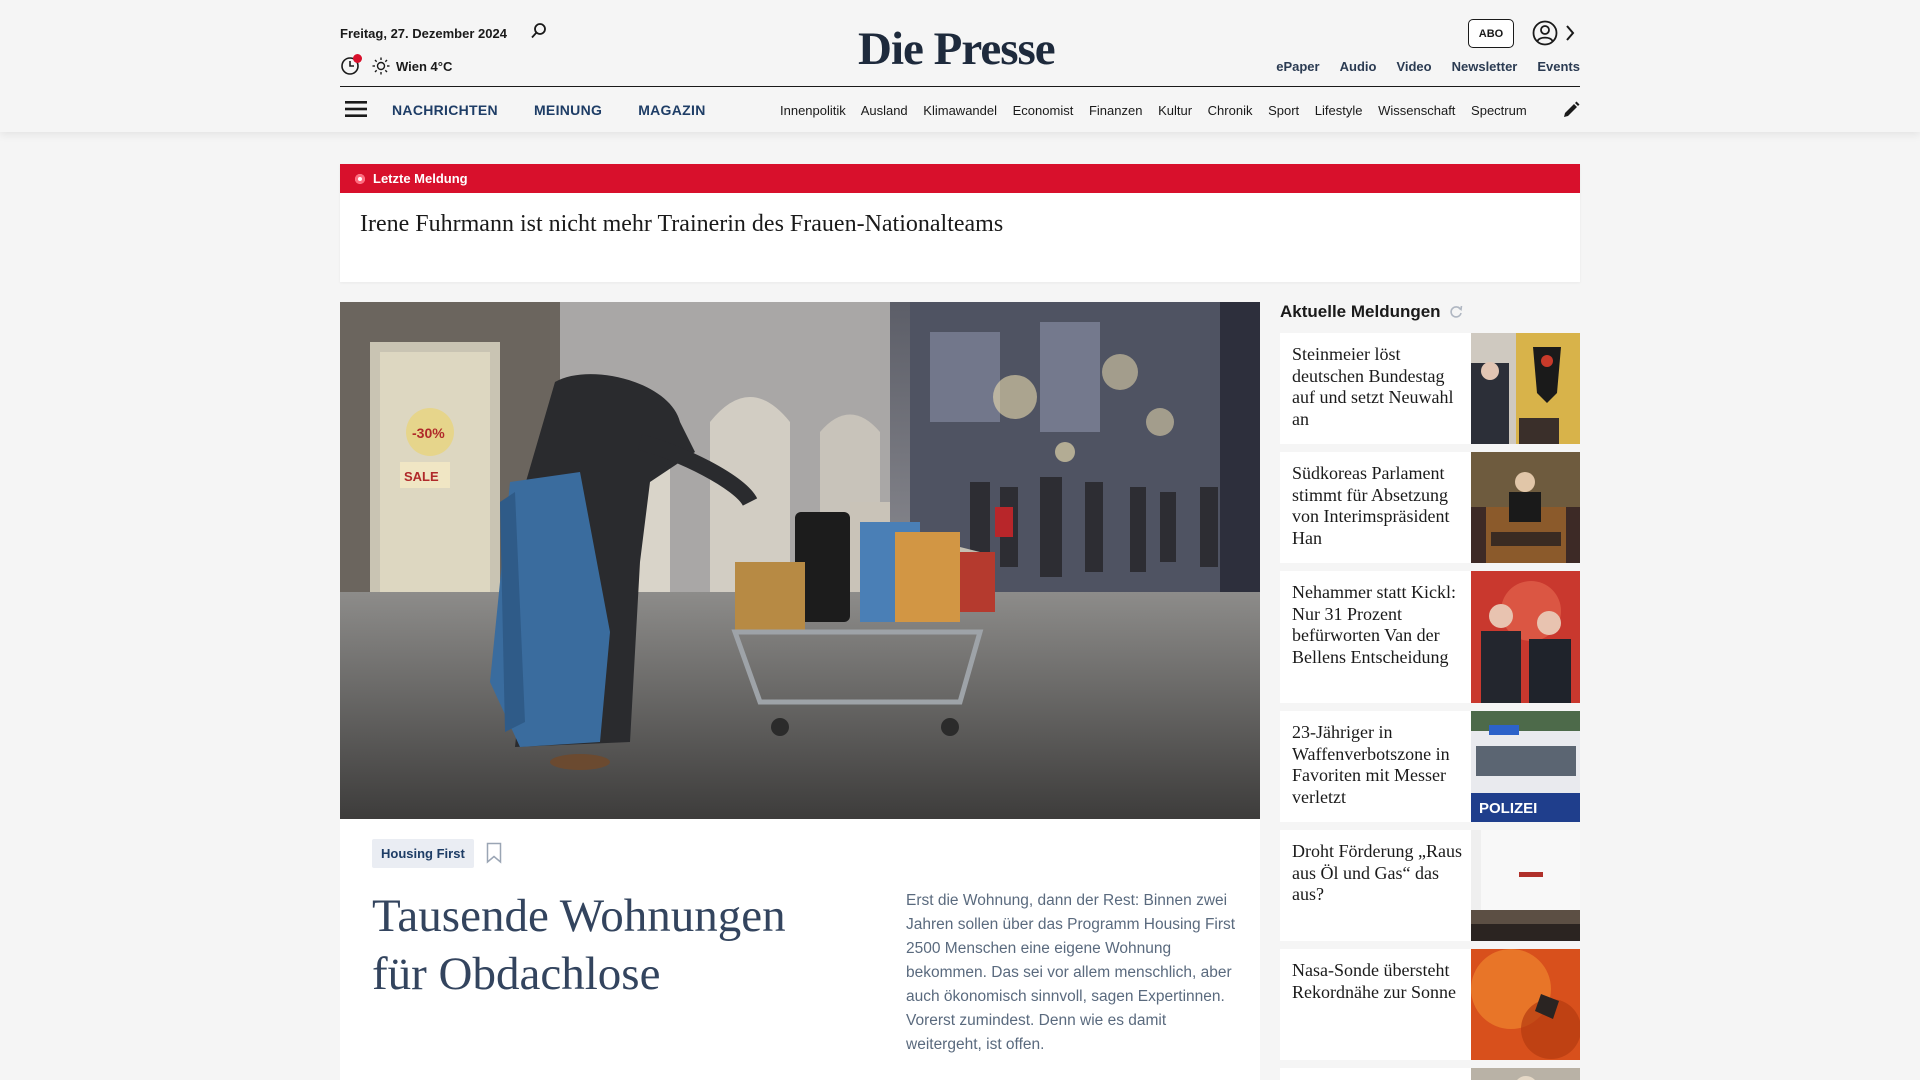 Image resolution: width=1920 pixels, height=1080 pixels. I want to click on category-ausland: Ausland, so click(884, 110).